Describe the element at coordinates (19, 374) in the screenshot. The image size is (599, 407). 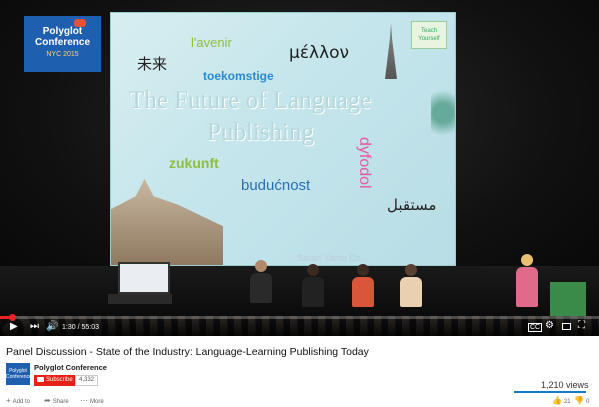
I see `avatar: Polyglot Conference` at that location.